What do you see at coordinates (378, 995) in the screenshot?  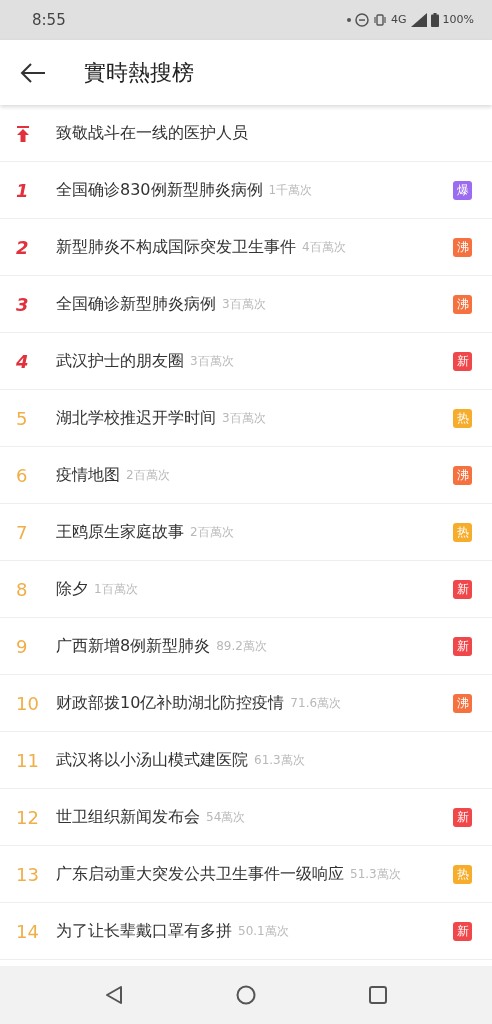 I see `recents-icon` at bounding box center [378, 995].